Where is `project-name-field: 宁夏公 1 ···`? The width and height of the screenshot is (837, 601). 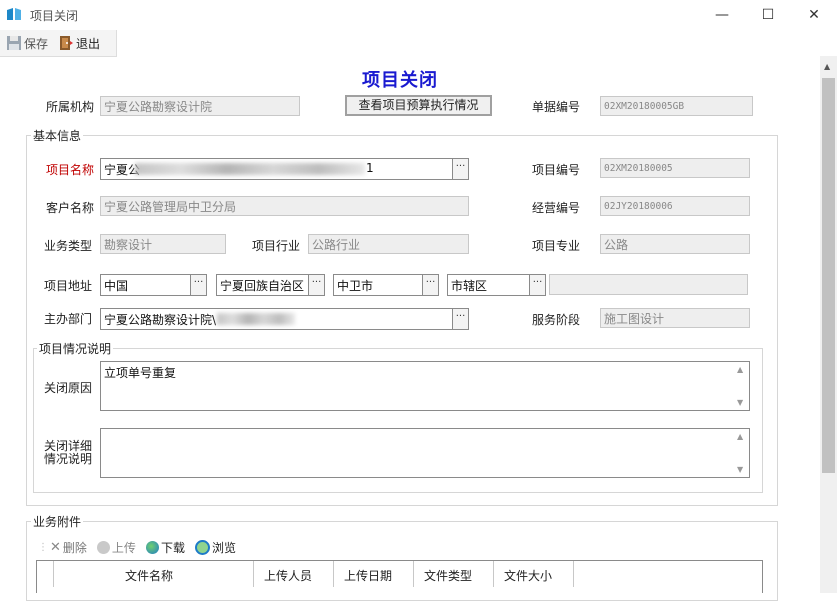 project-name-field: 宁夏公 1 ··· is located at coordinates (284, 169).